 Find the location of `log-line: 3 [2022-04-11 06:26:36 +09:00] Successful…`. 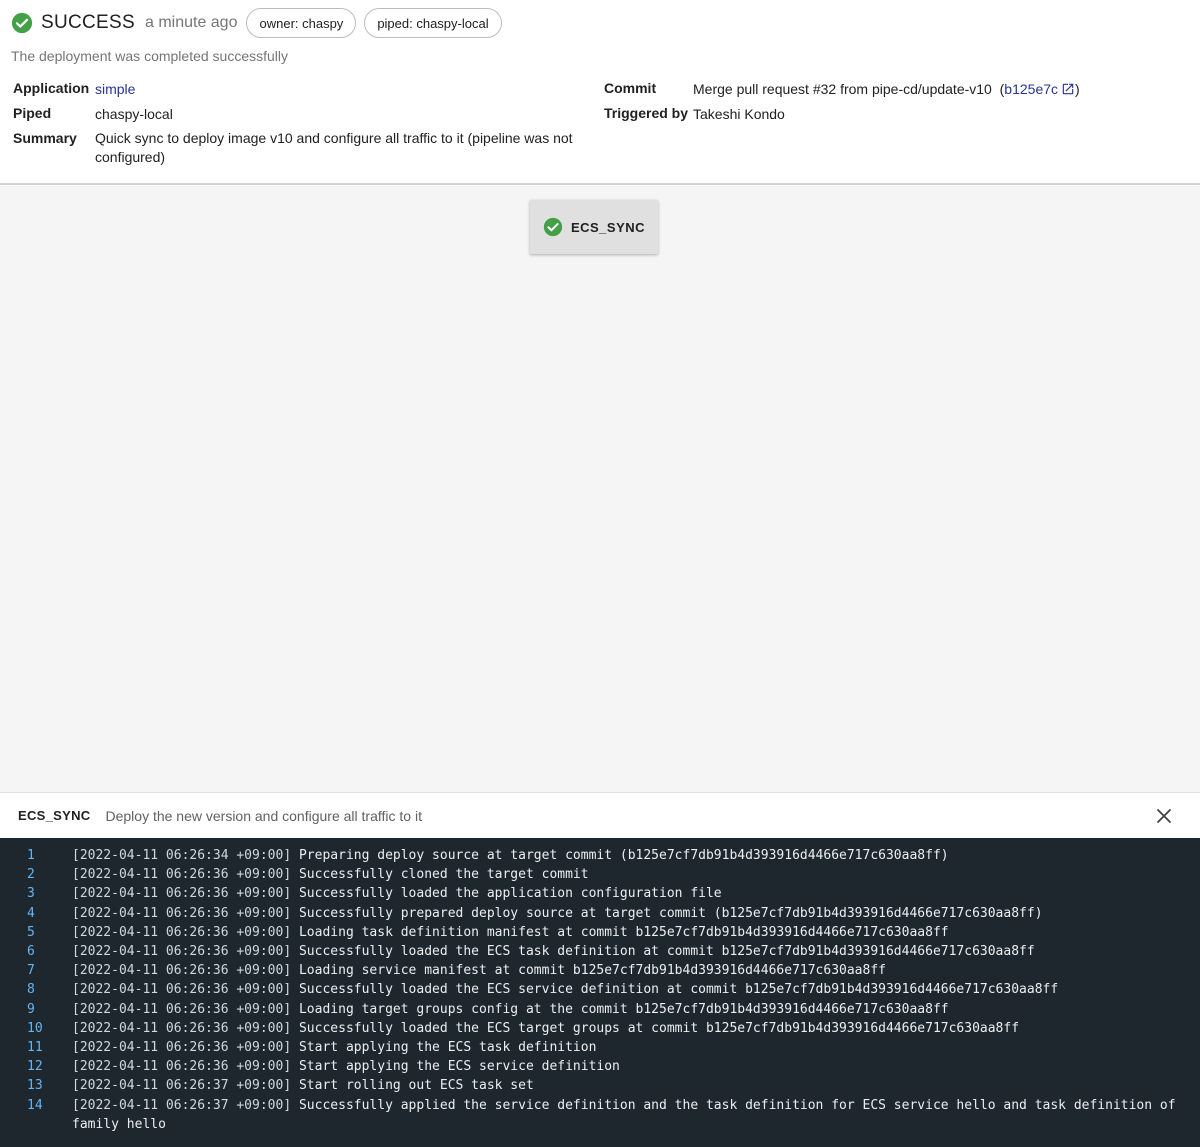

log-line: 3 [2022-04-11 06:26:36 +09:00] Successful… is located at coordinates (600, 893).